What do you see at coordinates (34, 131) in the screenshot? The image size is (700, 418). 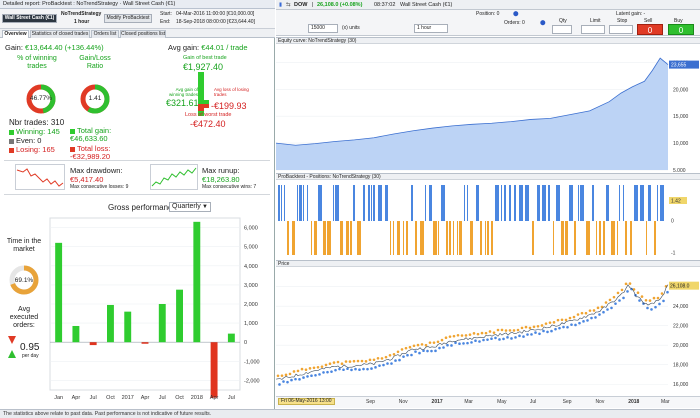 I see `winning-count: Winning: 145` at bounding box center [34, 131].